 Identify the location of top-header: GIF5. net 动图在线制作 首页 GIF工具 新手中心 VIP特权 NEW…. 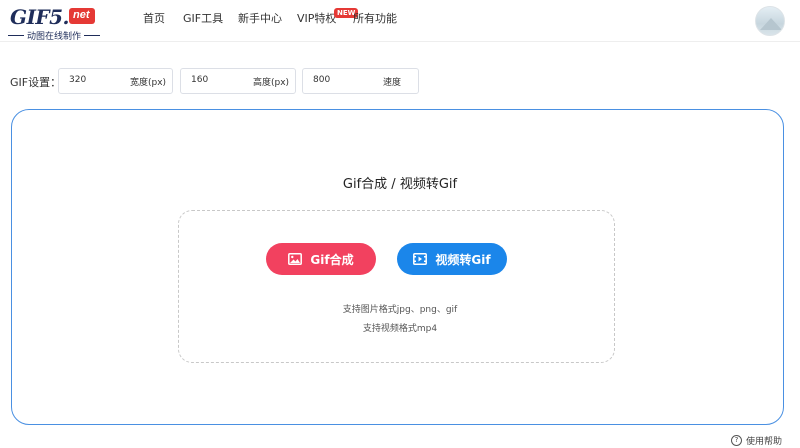
(400, 21).